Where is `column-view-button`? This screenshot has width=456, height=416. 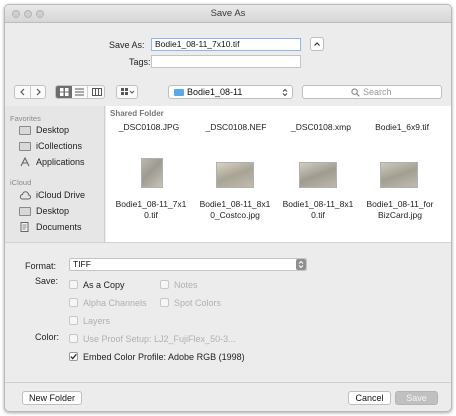
column-view-button is located at coordinates (96, 92).